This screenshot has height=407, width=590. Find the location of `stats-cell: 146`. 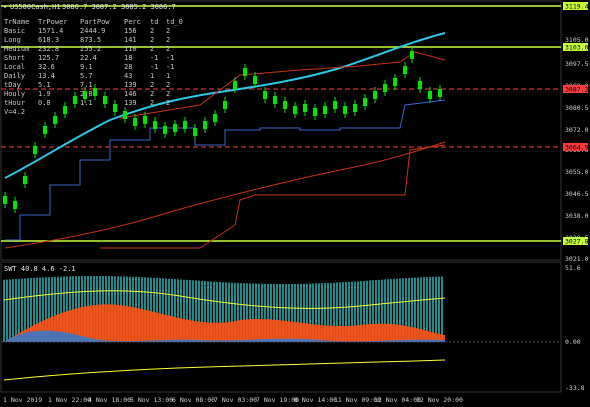

stats-cell: 146 is located at coordinates (130, 94).